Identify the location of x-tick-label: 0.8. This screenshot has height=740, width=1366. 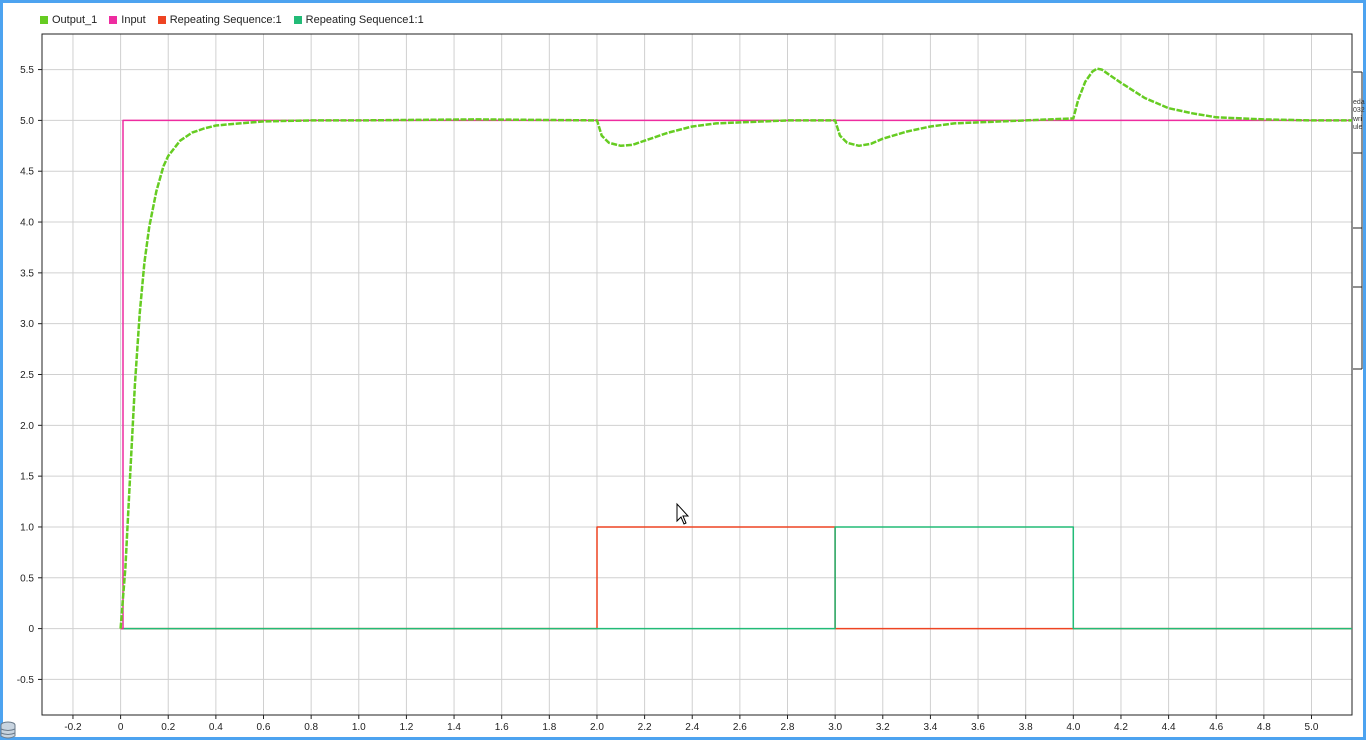
(311, 727).